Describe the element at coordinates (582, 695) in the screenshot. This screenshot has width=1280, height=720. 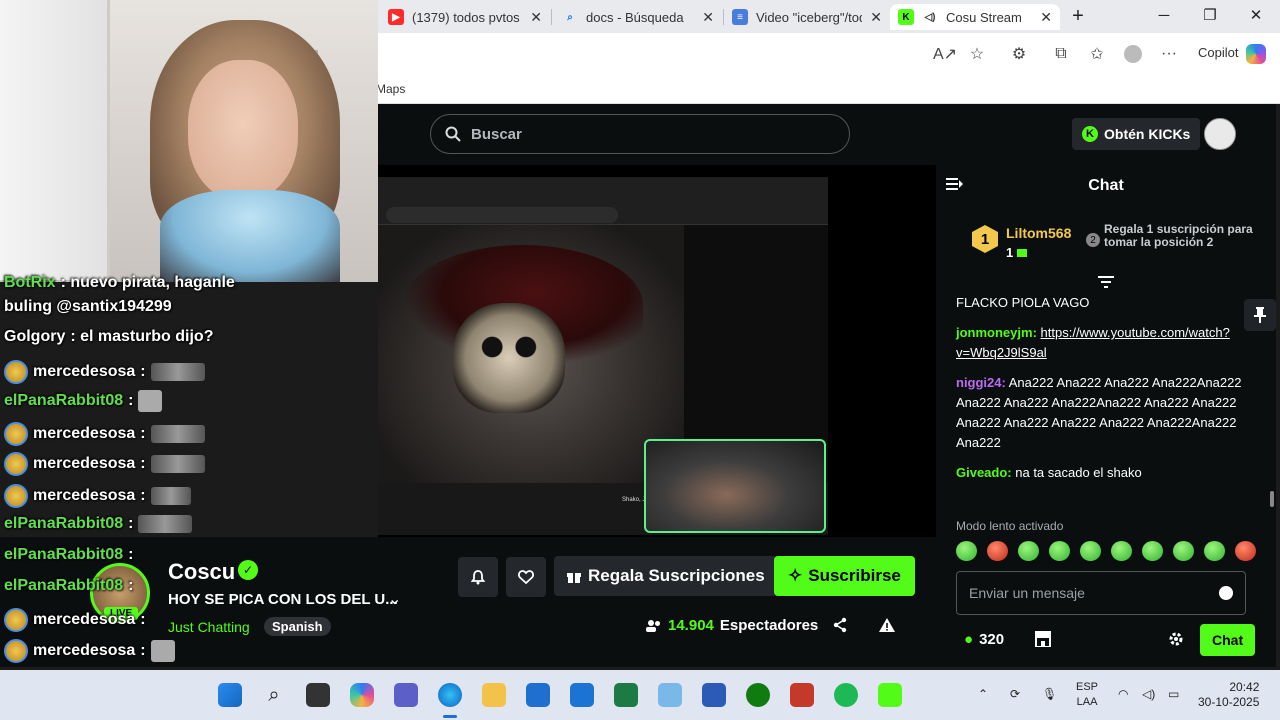
I see `mail-icon` at that location.